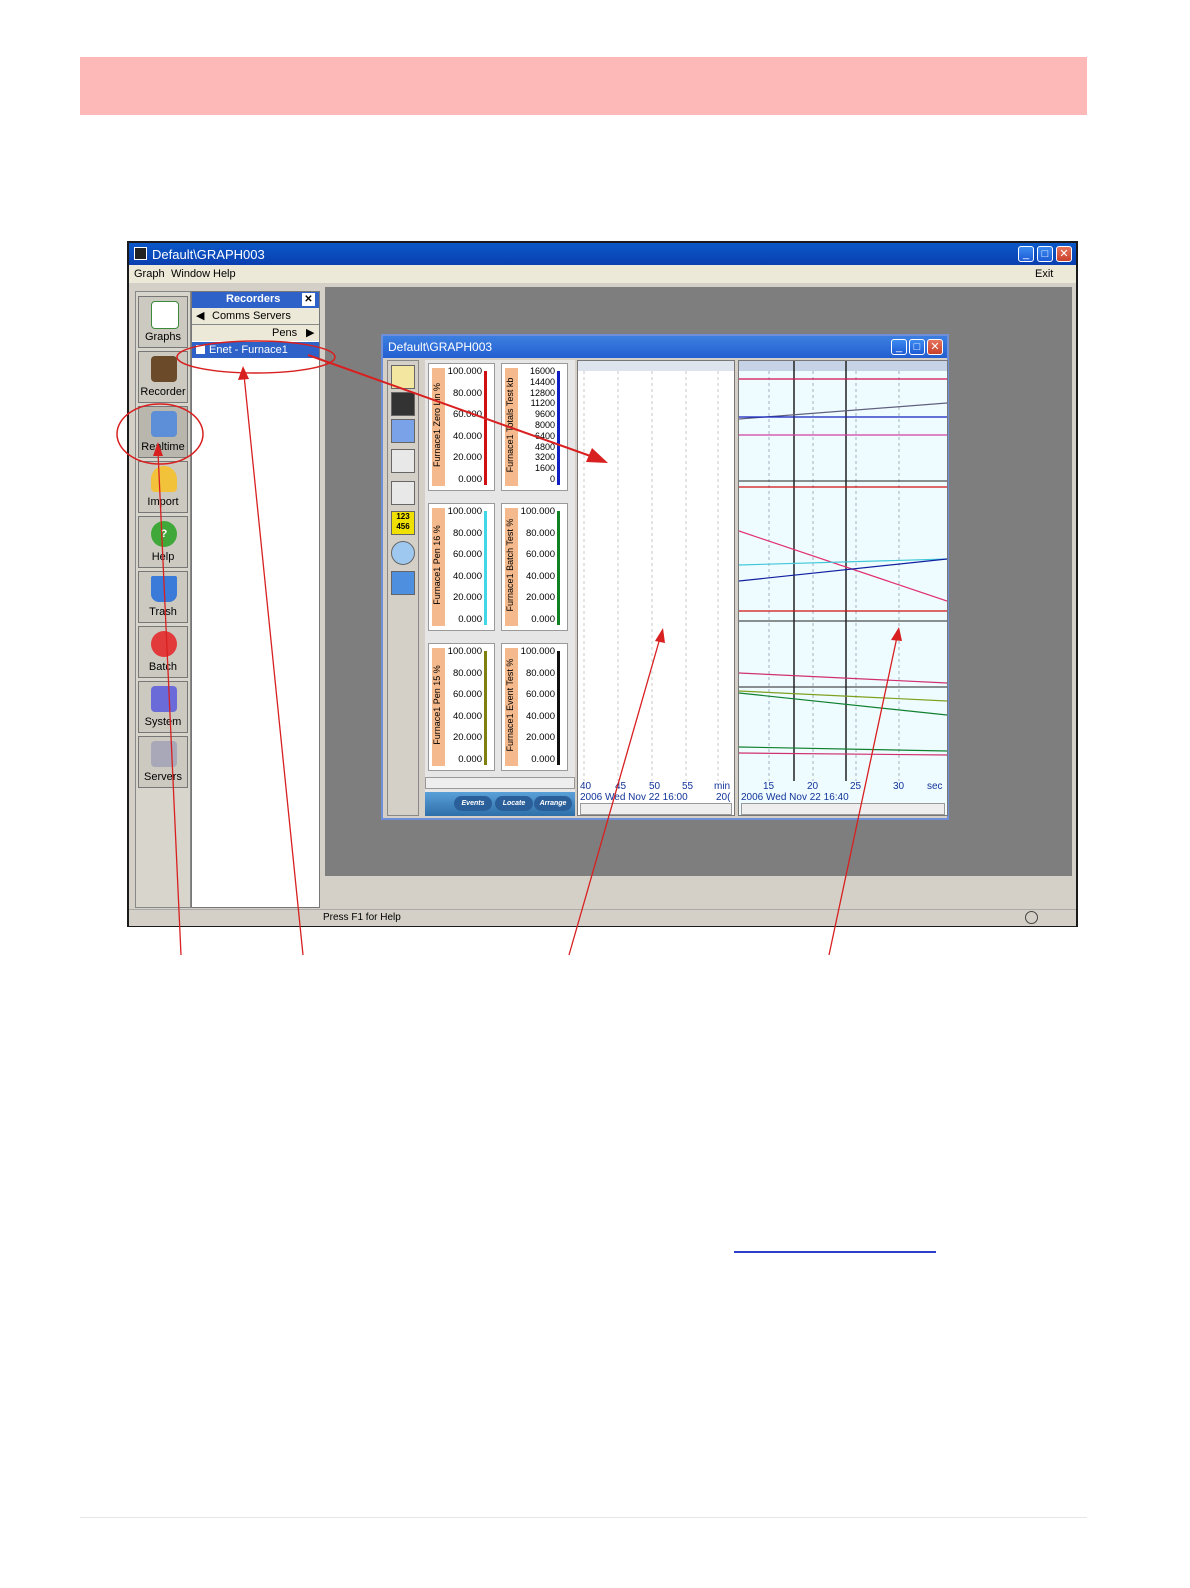 This screenshot has width=1190, height=1588. What do you see at coordinates (437, 705) in the screenshot?
I see `meter-label: Furnace1 Pen 15 %` at bounding box center [437, 705].